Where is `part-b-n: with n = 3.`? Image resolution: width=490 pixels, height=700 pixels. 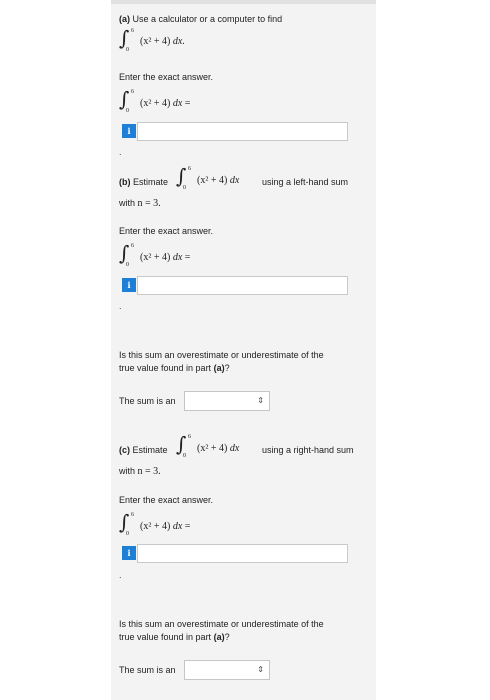
part-b-n: with n = 3. is located at coordinates (140, 203).